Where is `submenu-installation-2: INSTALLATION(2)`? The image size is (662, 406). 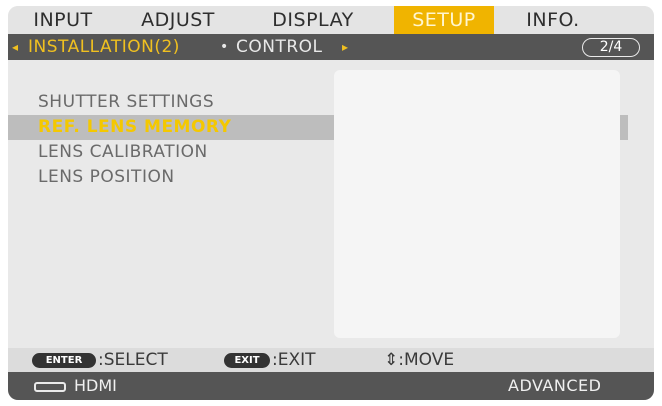
submenu-installation-2: INSTALLATION(2) is located at coordinates (104, 47).